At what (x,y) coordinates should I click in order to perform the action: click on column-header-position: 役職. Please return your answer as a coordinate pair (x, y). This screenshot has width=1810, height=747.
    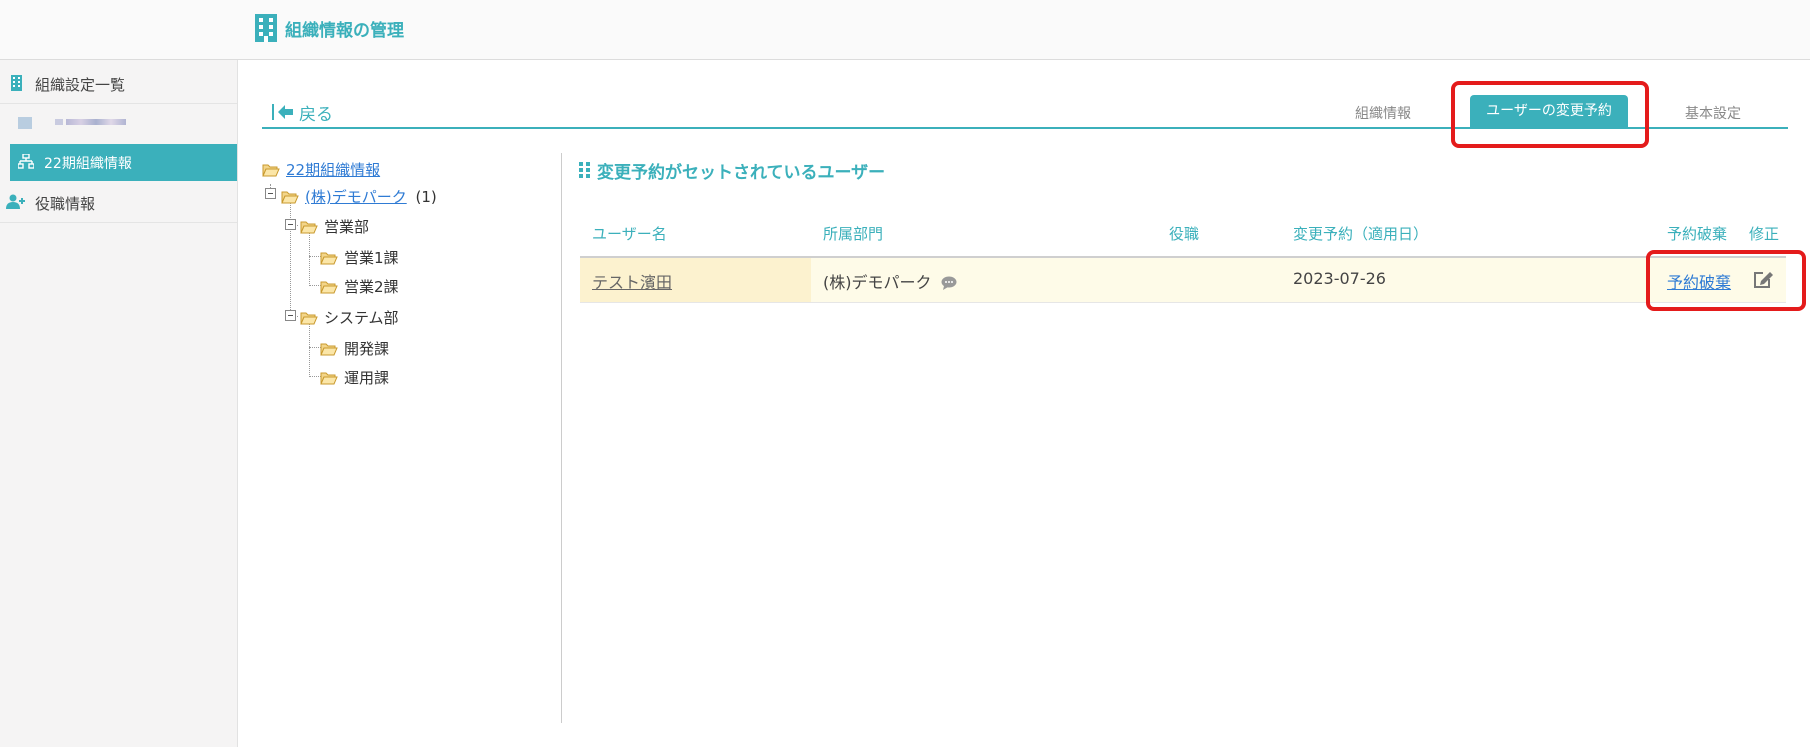
    Looking at the image, I should click on (1184, 234).